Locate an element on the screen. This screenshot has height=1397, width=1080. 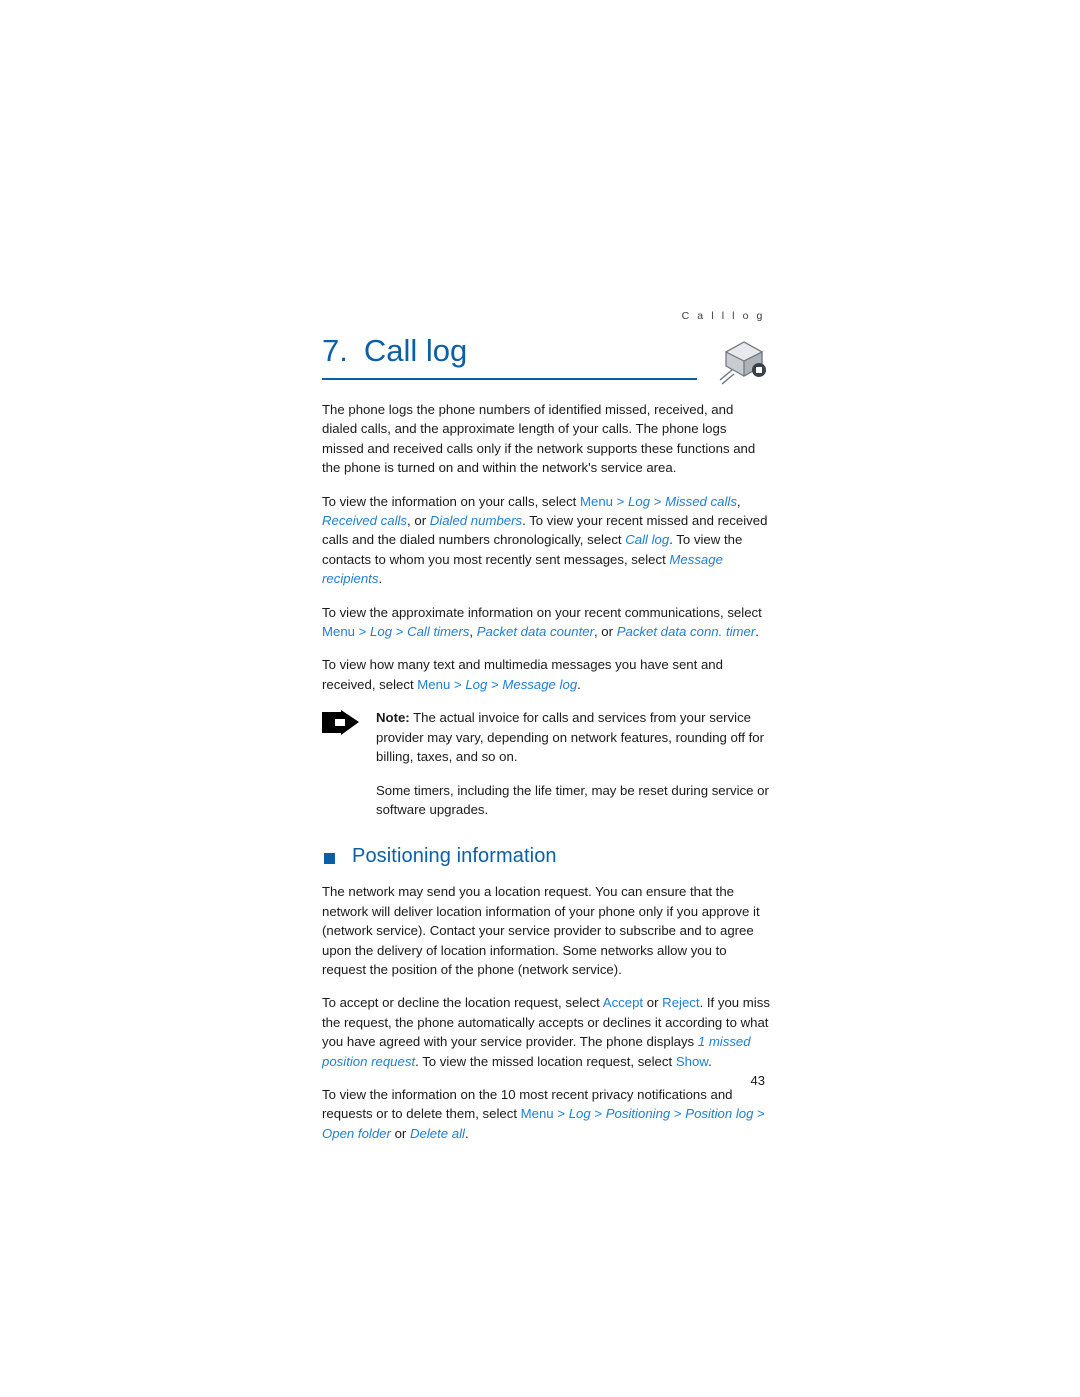
ui-positioning: Positioning is located at coordinates (638, 1114).